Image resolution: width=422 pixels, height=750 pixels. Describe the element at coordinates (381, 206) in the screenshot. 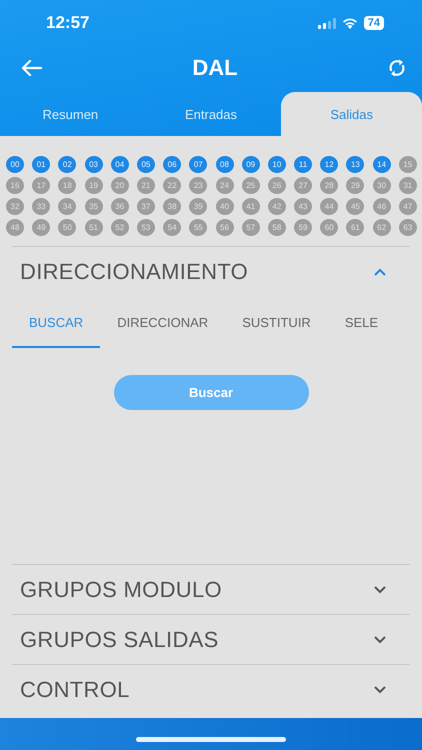

I see `output-indicator: 46` at that location.